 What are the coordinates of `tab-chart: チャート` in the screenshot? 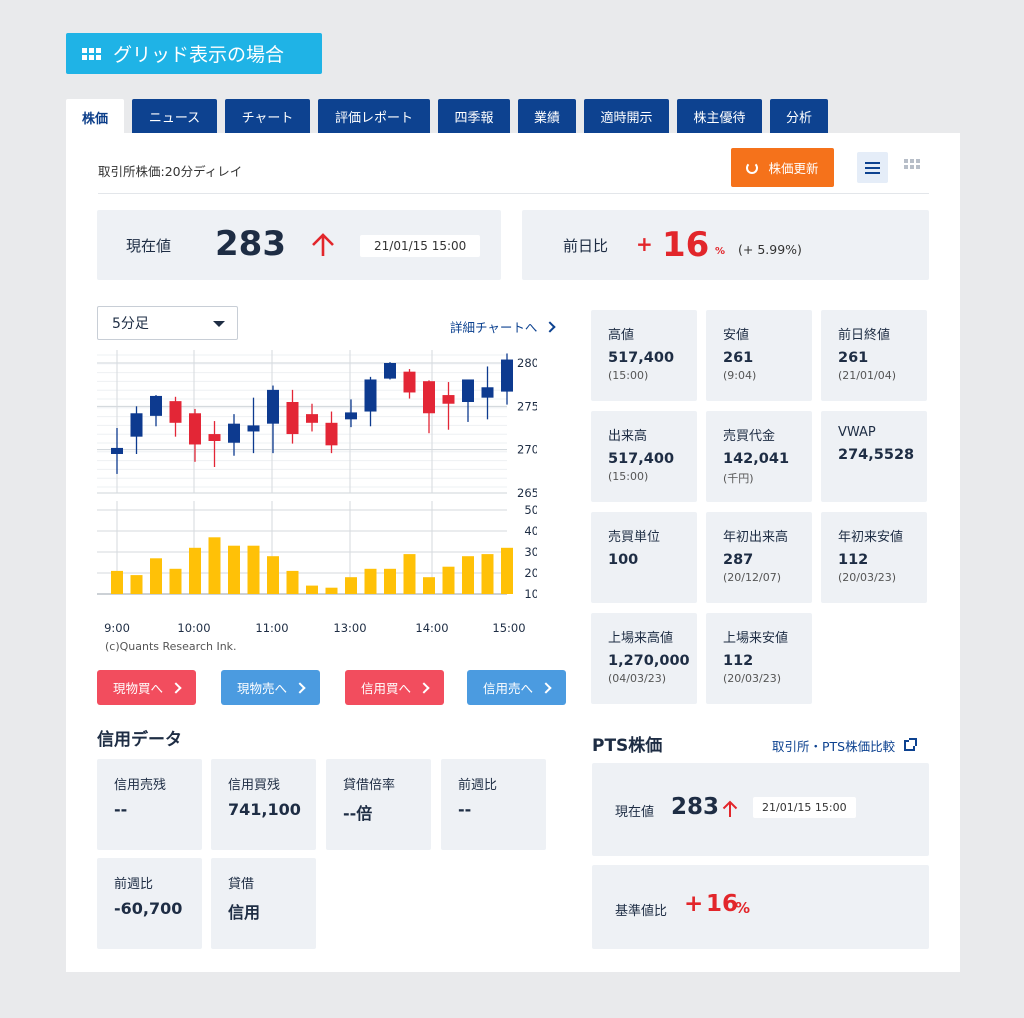 It's located at (267, 116).